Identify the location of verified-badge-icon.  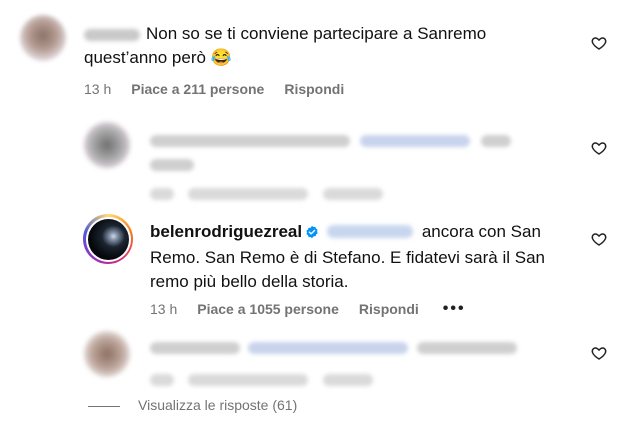
(312, 234).